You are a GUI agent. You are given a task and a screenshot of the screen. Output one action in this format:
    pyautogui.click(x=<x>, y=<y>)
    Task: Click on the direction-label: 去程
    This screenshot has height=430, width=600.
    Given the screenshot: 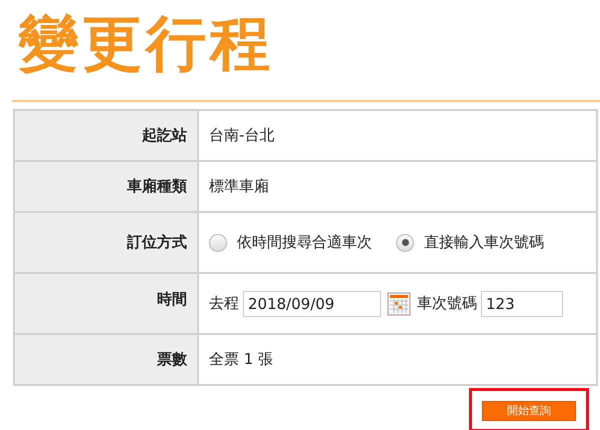 What is the action you would take?
    pyautogui.click(x=224, y=303)
    